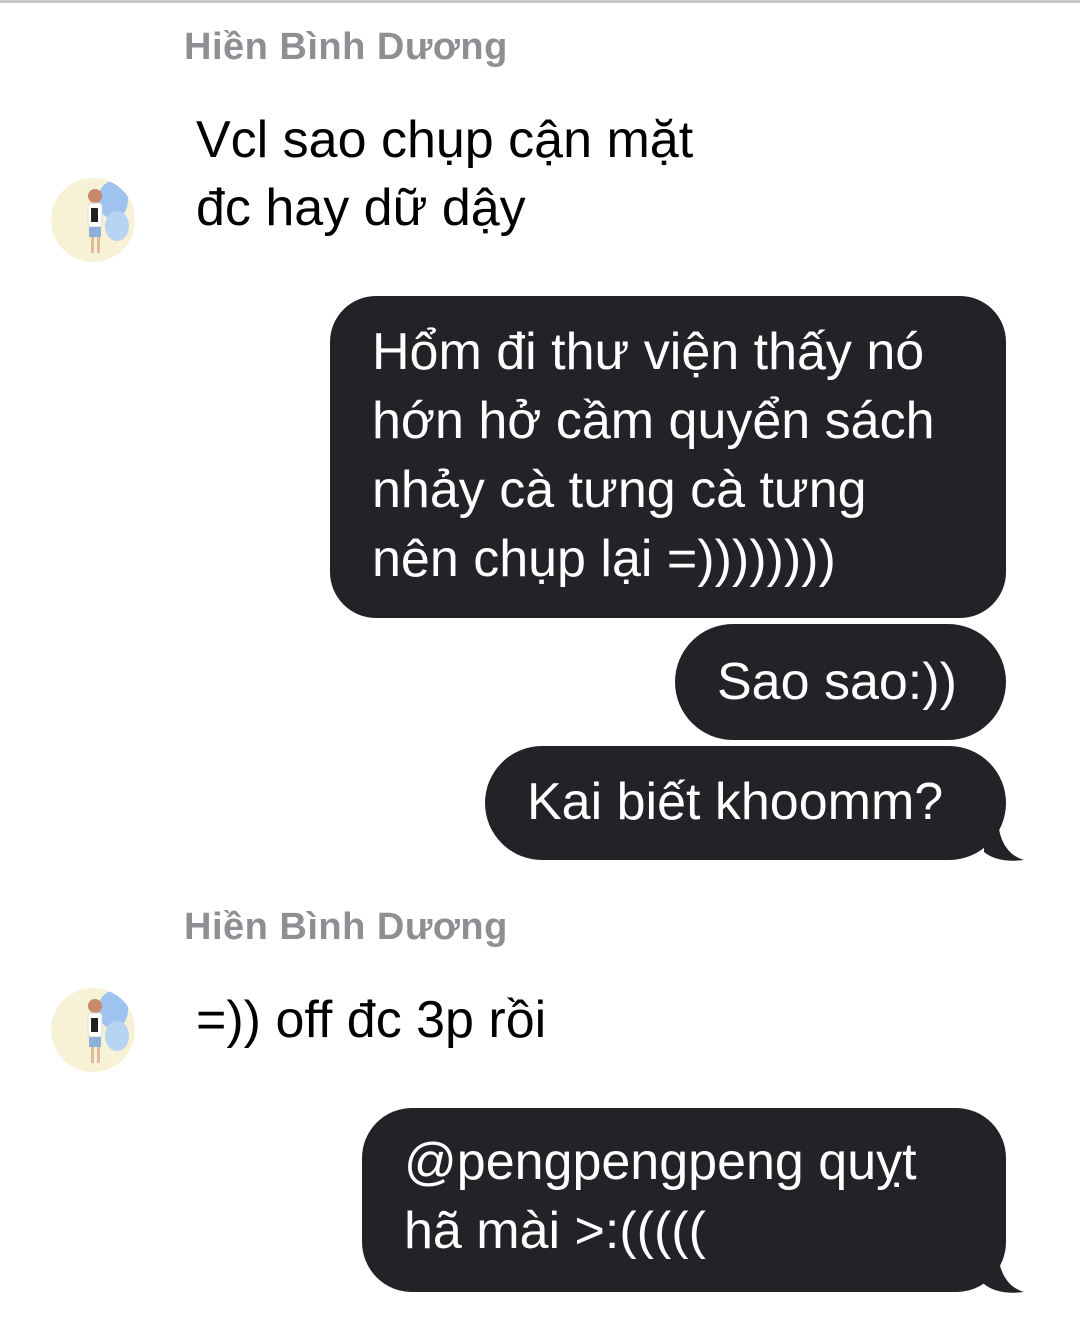  I want to click on outgoing-message-bubble: Kai biết khoomm?, so click(745, 803).